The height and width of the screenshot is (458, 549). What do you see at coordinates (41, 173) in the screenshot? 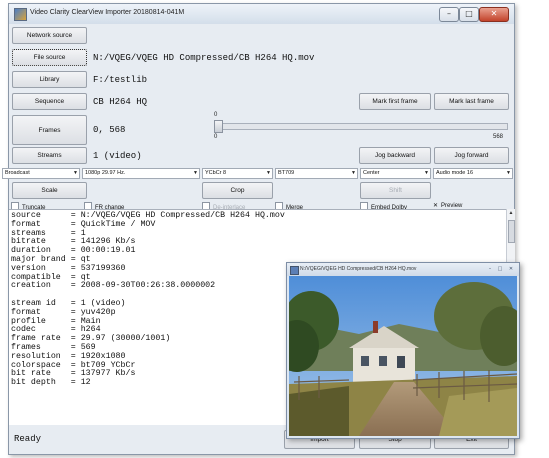
I see `broadcast-select: Broadcast ▼` at bounding box center [41, 173].